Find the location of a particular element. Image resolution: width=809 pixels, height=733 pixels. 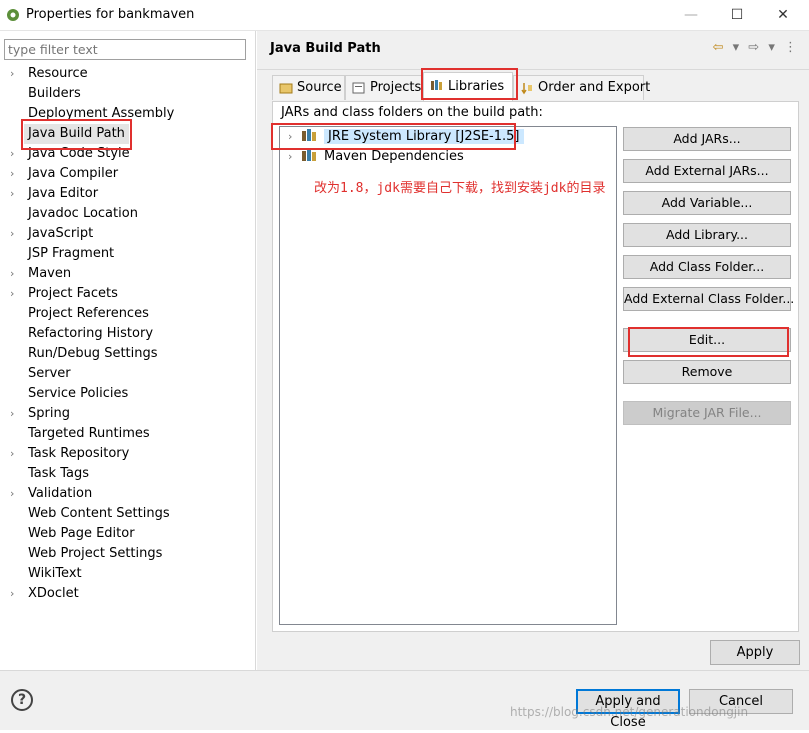

tree-item-label: JavaScript is located at coordinates (61, 233).